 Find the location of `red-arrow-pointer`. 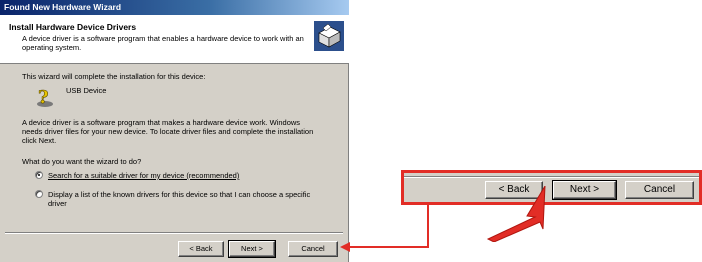

red-arrow-pointer is located at coordinates (516, 214).